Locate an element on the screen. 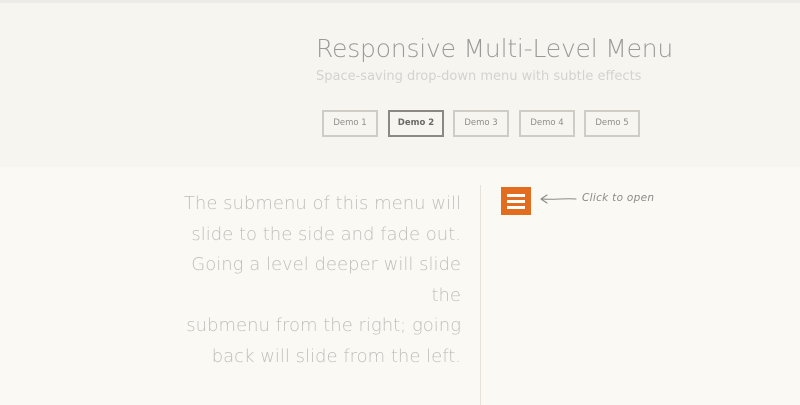  demo-2-link: Demo 2 is located at coordinates (416, 123).